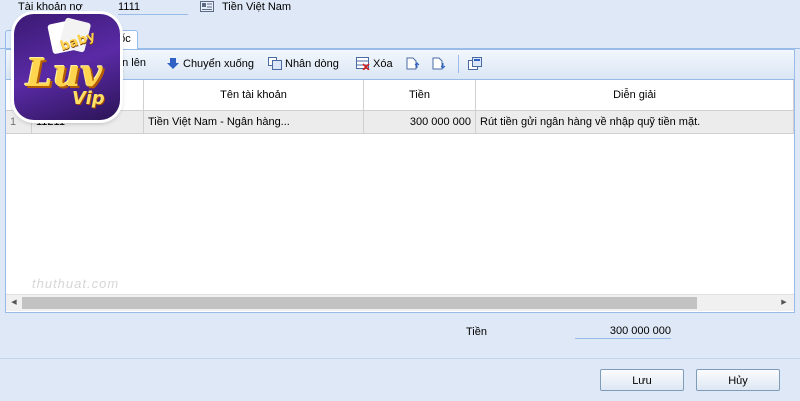  I want to click on scroll-right-icon: ▶, so click(784, 303).